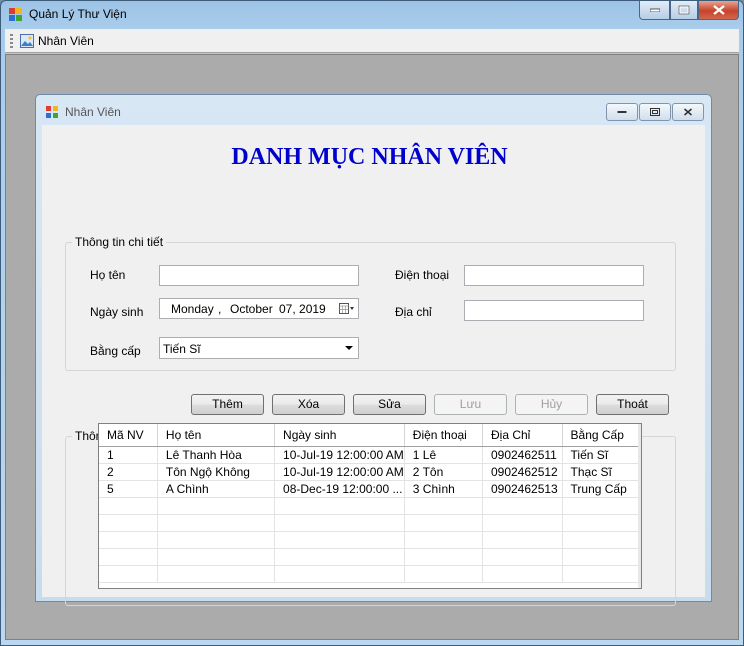 This screenshot has width=744, height=646. What do you see at coordinates (522, 489) in the screenshot?
I see `cell: 0902462513` at bounding box center [522, 489].